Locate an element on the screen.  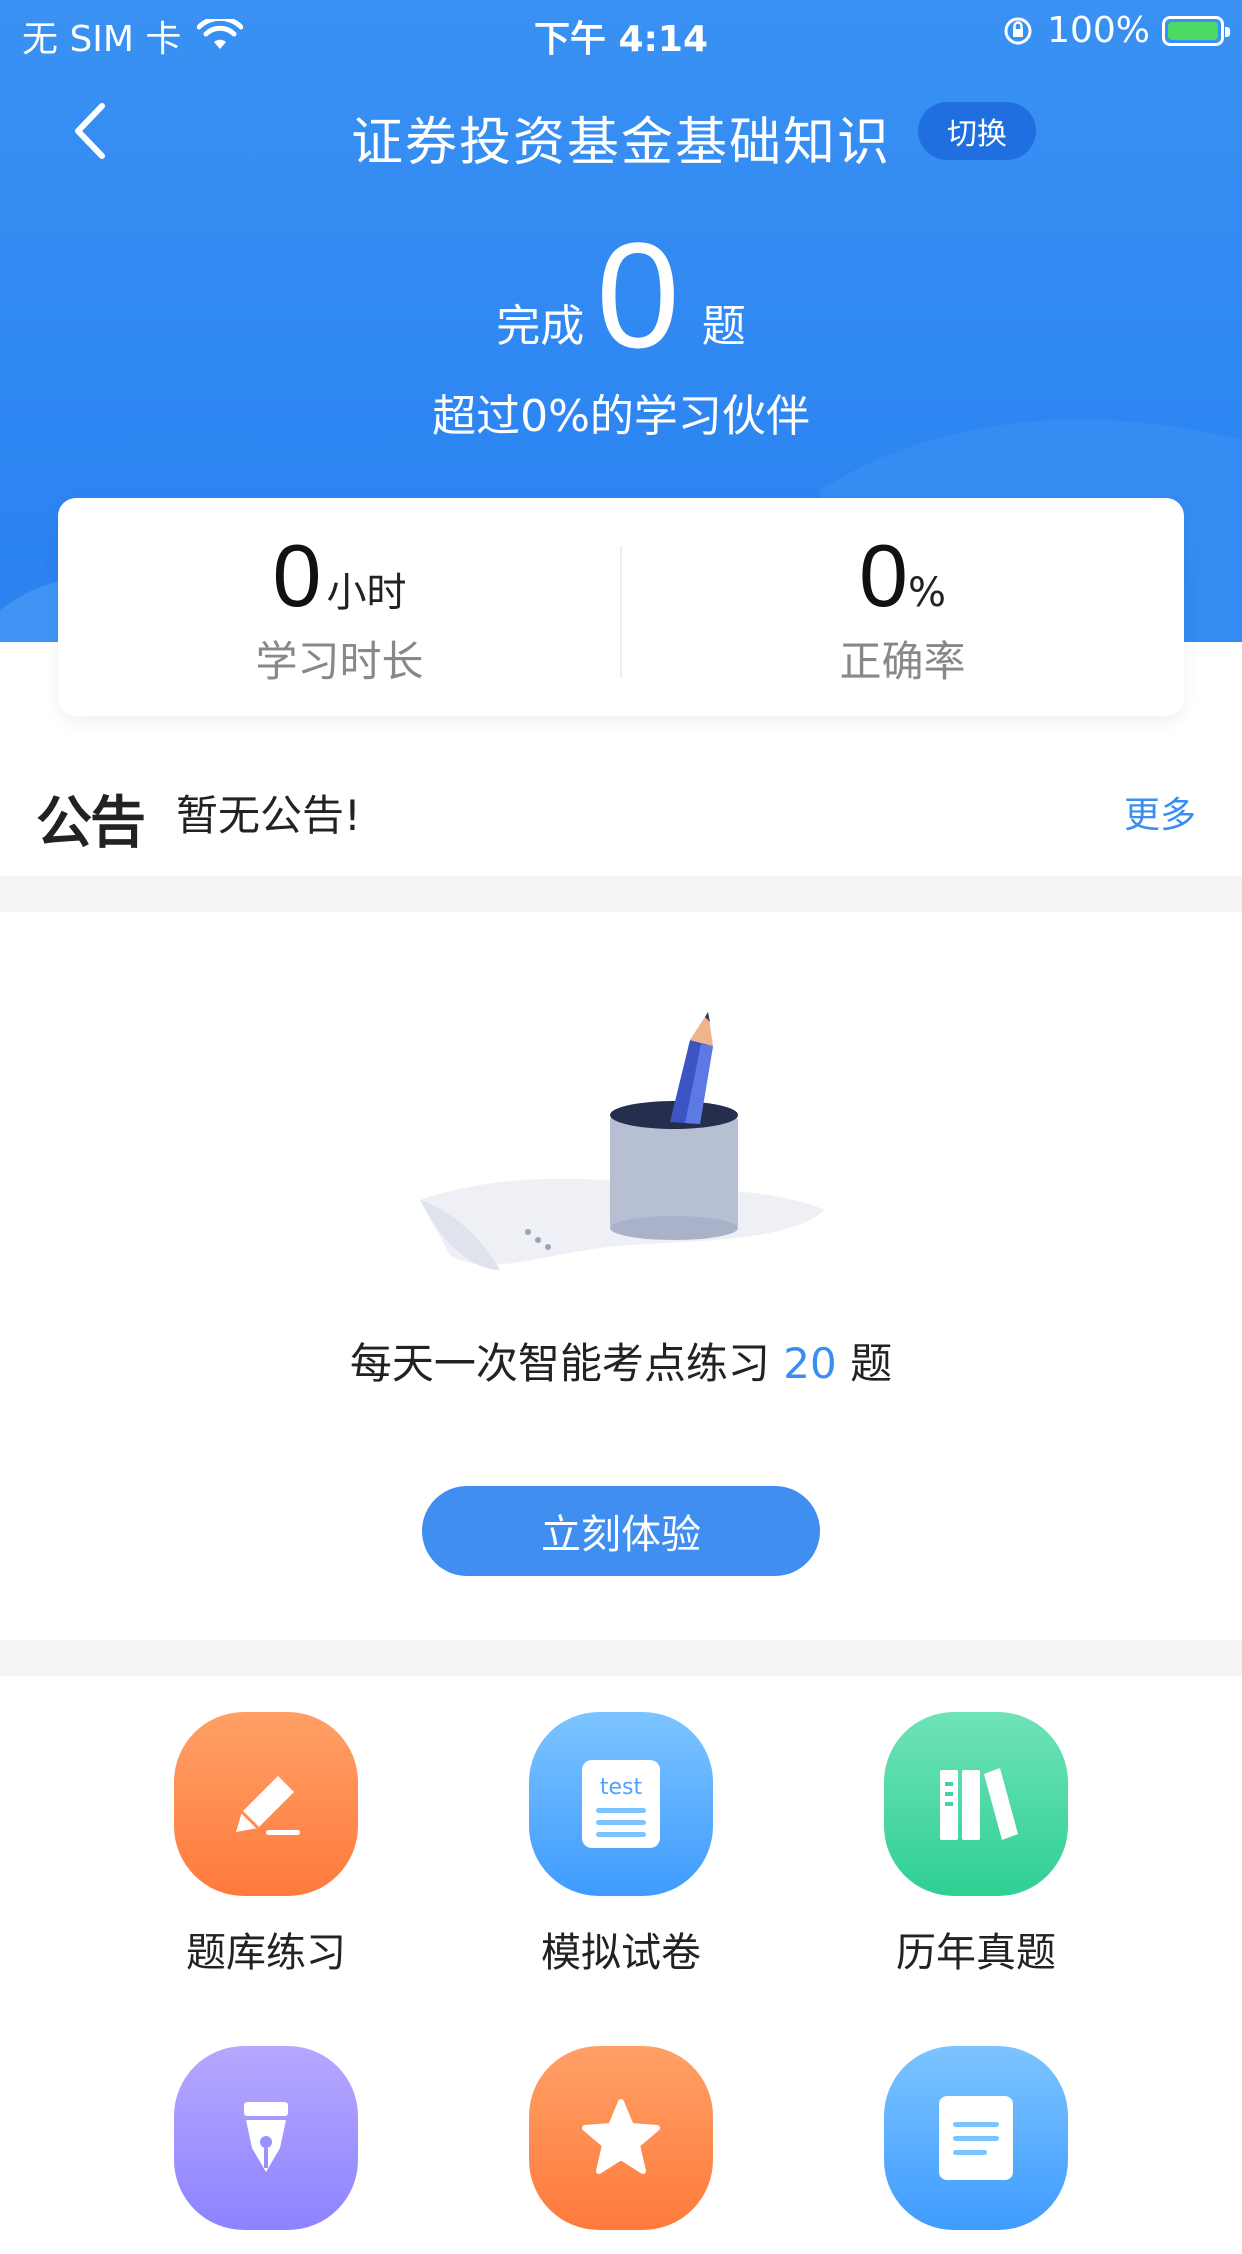
rotation-lock-icon is located at coordinates (1018, 30).